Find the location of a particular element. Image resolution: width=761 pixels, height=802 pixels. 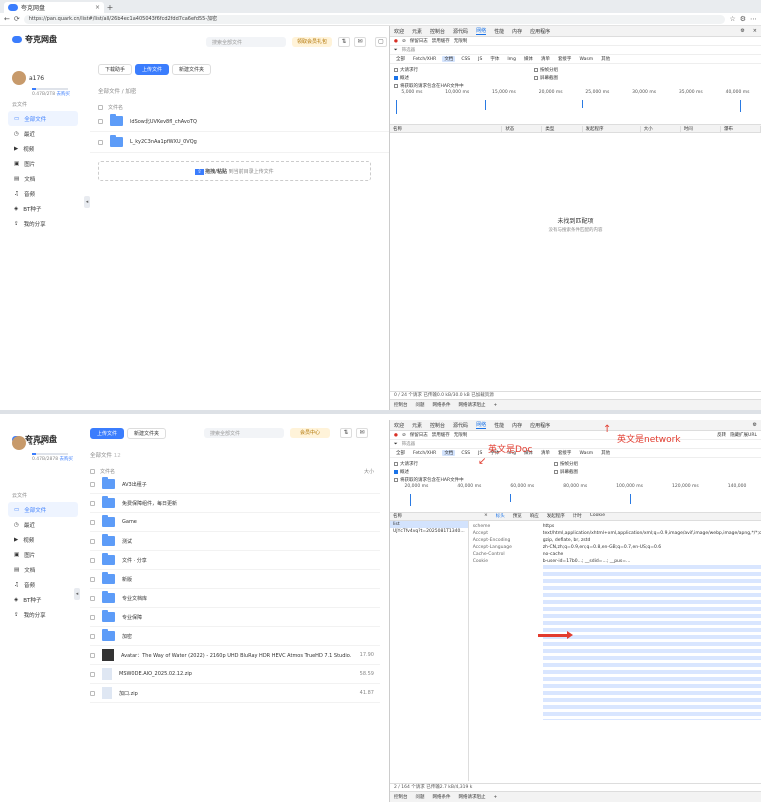

big-rows-checkbox: 大请求行 is located at coordinates (470, 464).